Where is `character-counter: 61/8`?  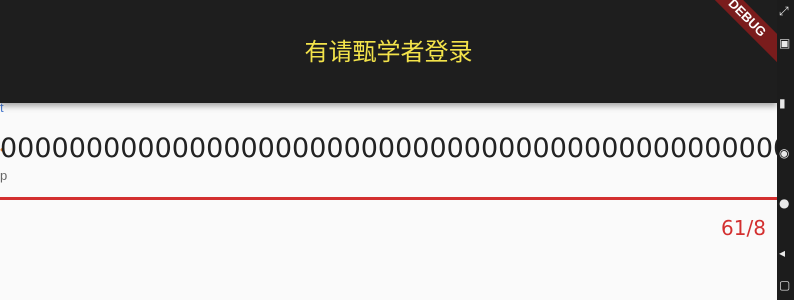 character-counter: 61/8 is located at coordinates (743, 228).